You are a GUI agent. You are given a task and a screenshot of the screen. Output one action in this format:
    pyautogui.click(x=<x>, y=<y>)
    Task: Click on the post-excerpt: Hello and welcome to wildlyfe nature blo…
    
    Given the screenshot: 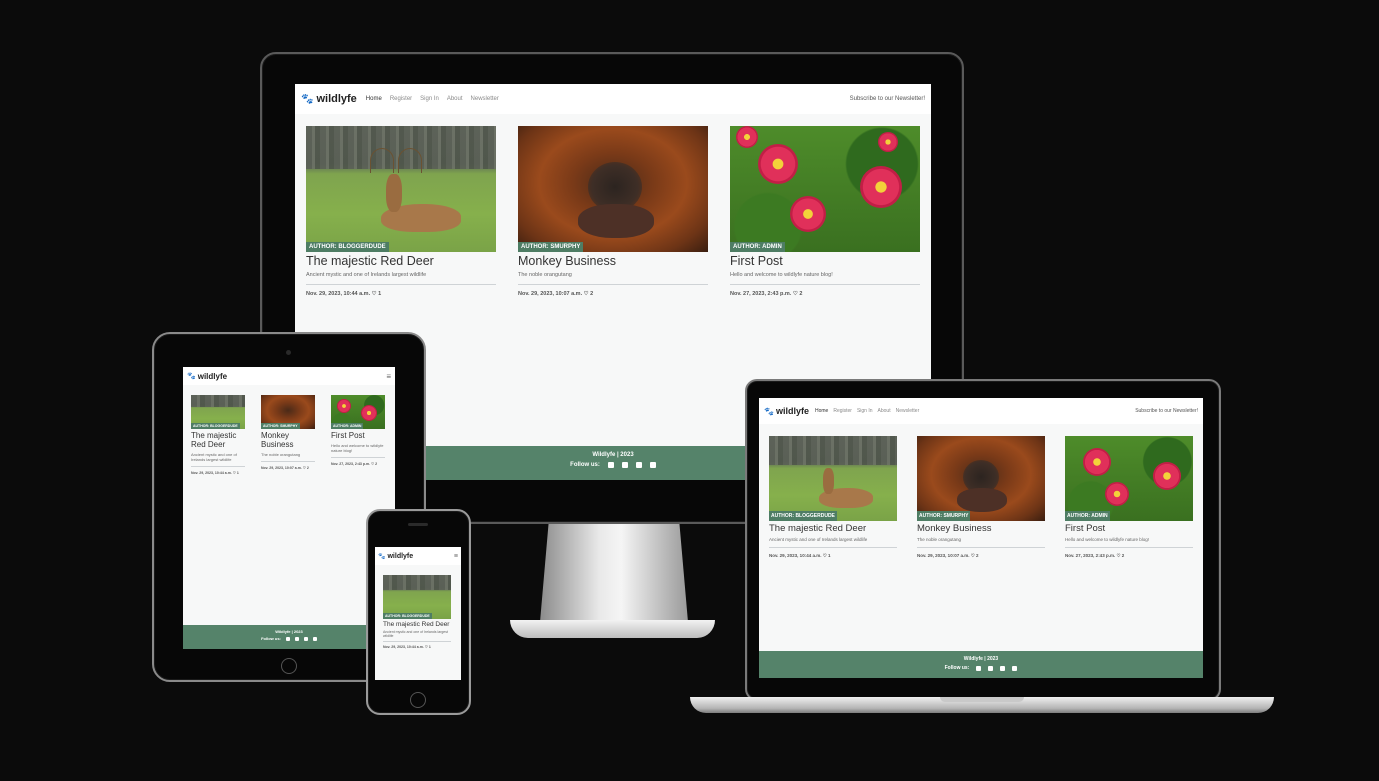 What is the action you would take?
    pyautogui.click(x=357, y=448)
    